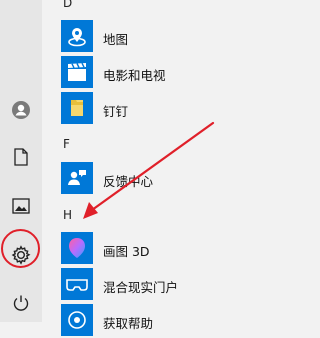 This screenshot has height=338, width=320. What do you see at coordinates (149, 170) in the screenshot?
I see `annotation-arrow-icon` at bounding box center [149, 170].